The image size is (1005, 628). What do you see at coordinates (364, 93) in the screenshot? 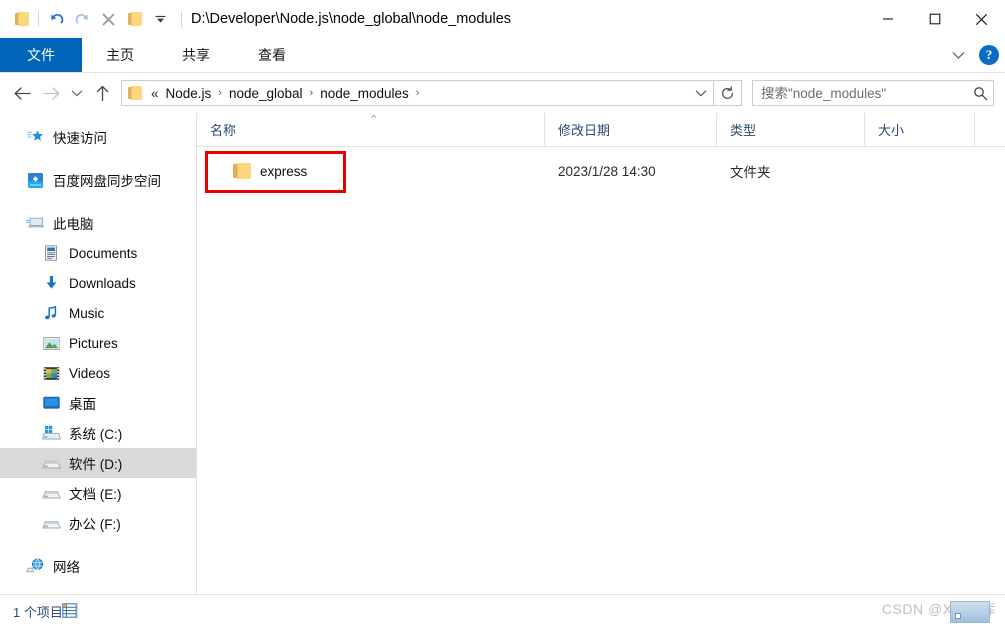
I see `breadcrumb-item-node-modules: node_modules` at bounding box center [364, 93].